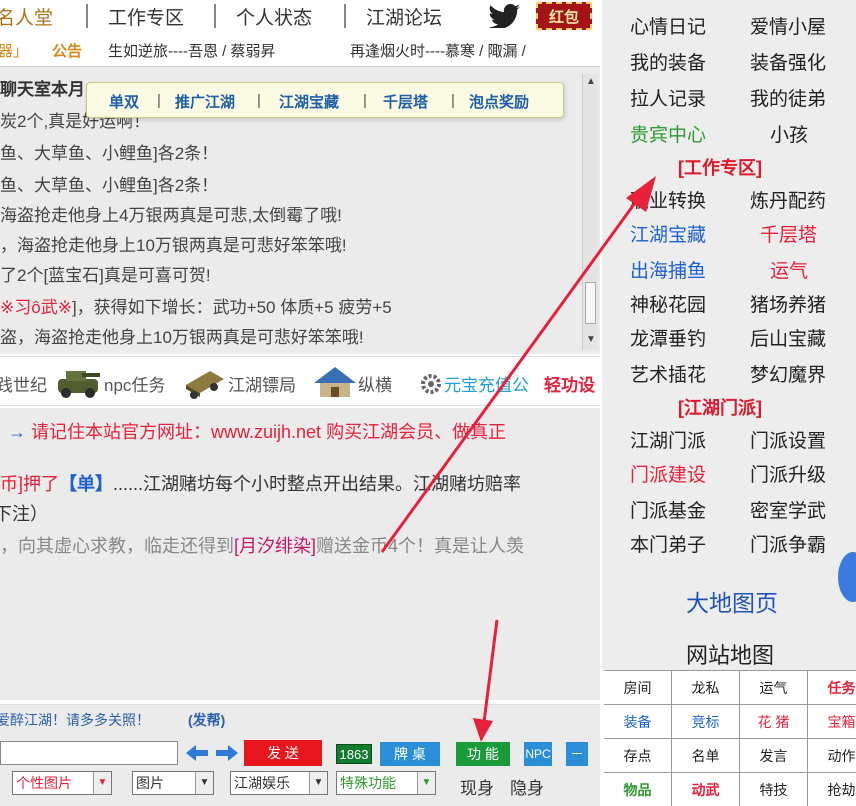 This screenshot has width=856, height=806. I want to click on nav-personal-status: 个人状态, so click(274, 16).